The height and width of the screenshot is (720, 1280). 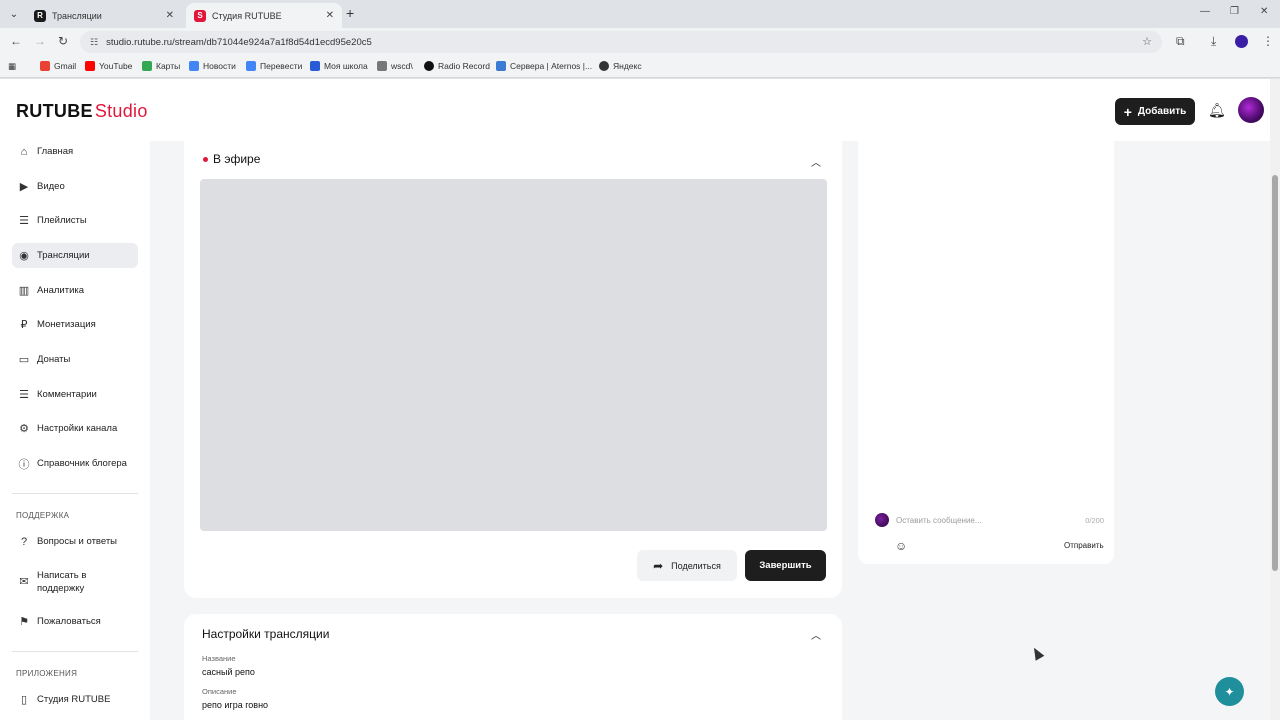 I want to click on emoji-icon: ☺, so click(x=901, y=546).